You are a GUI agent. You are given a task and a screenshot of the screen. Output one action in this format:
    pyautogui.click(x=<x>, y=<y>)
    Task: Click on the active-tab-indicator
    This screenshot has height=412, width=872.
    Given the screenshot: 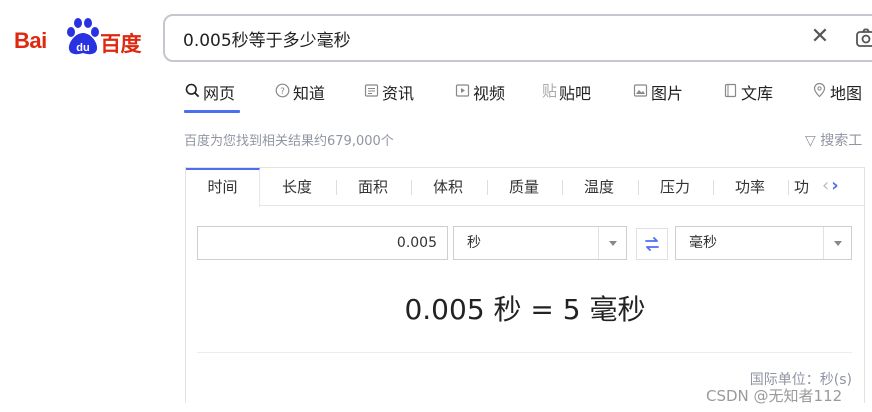 What is the action you would take?
    pyautogui.click(x=212, y=111)
    